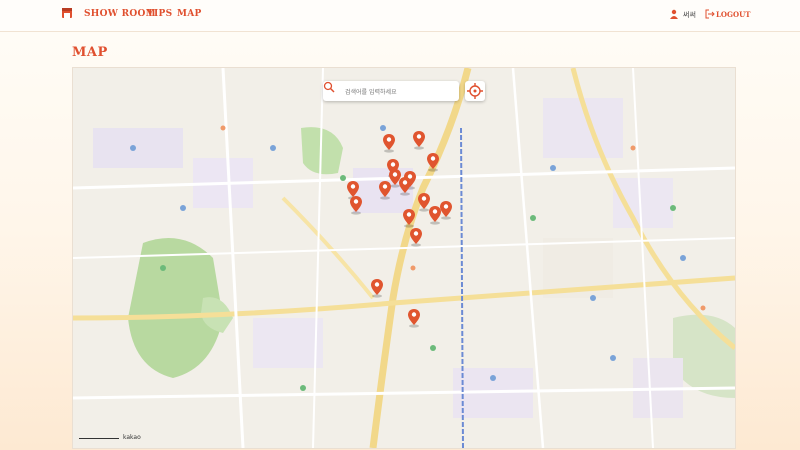 This screenshot has height=450, width=800. What do you see at coordinates (710, 14) in the screenshot?
I see `logout-icon` at bounding box center [710, 14].